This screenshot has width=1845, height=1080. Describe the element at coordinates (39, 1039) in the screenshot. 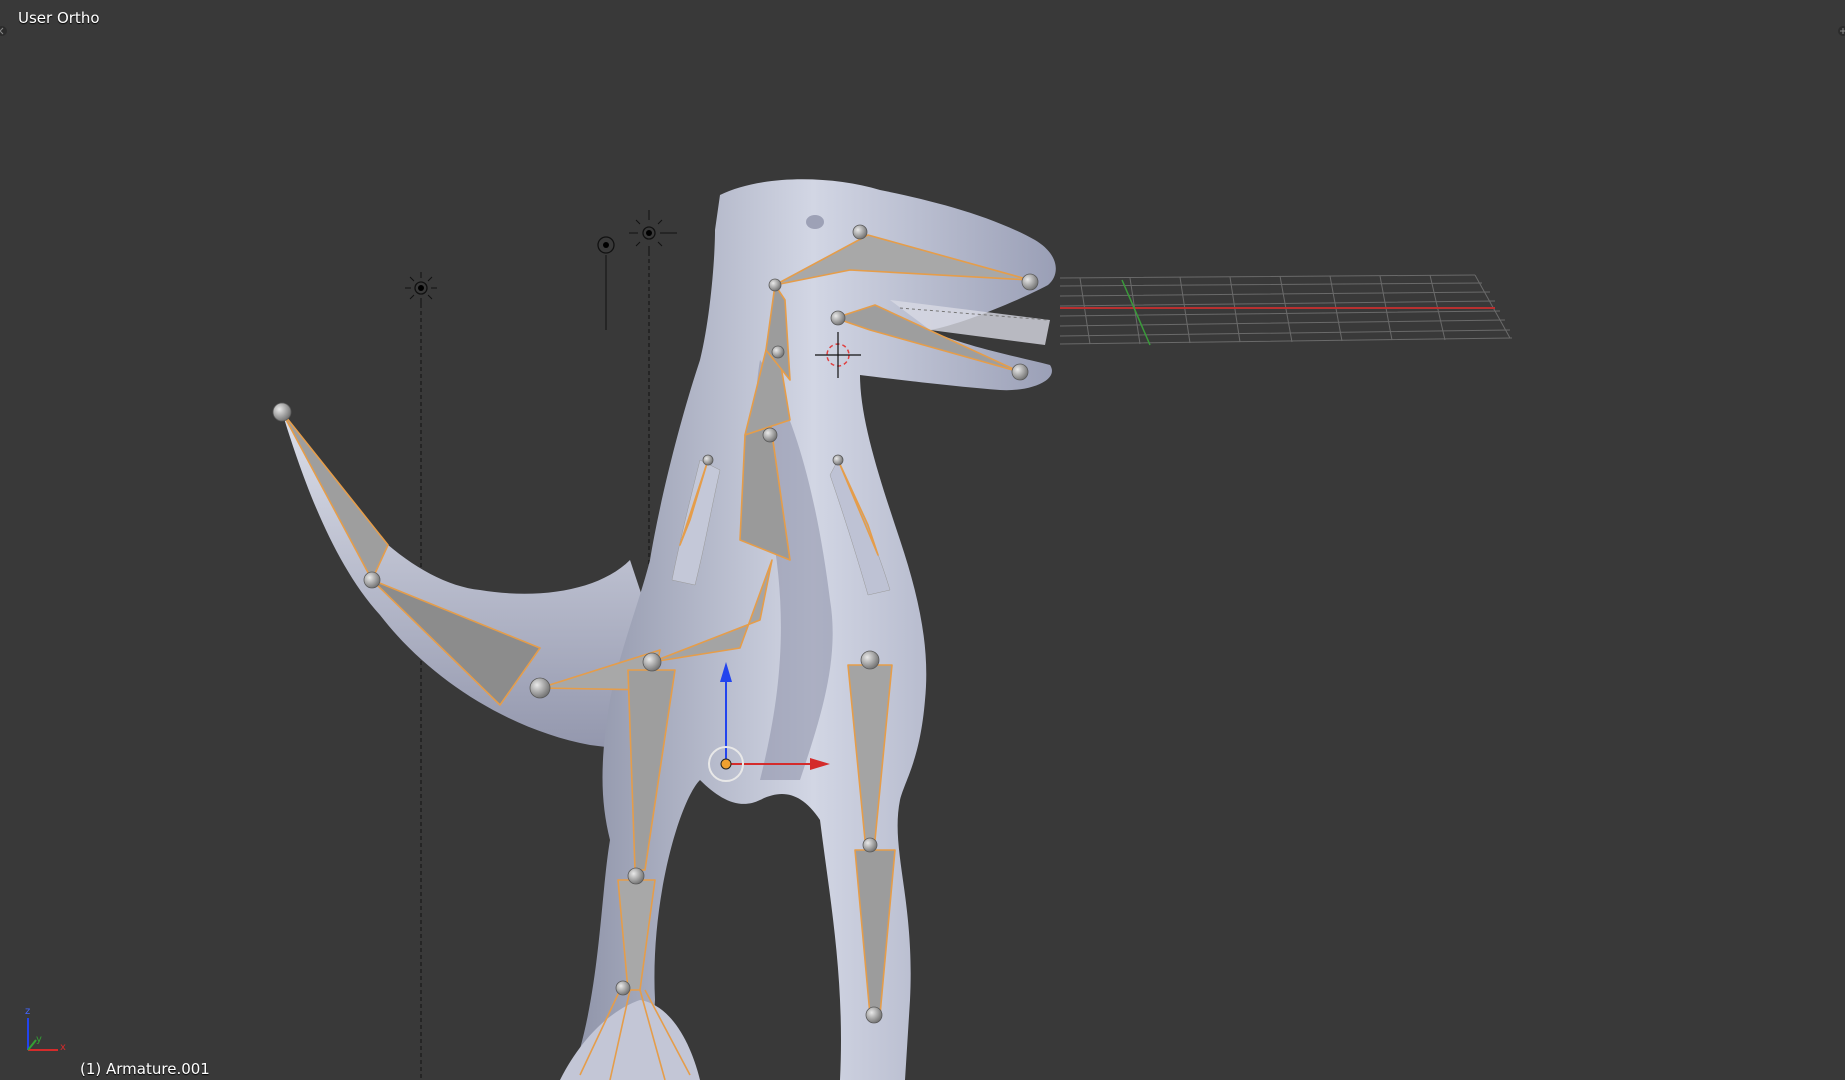

I see `mini-axis-y-label: y` at that location.